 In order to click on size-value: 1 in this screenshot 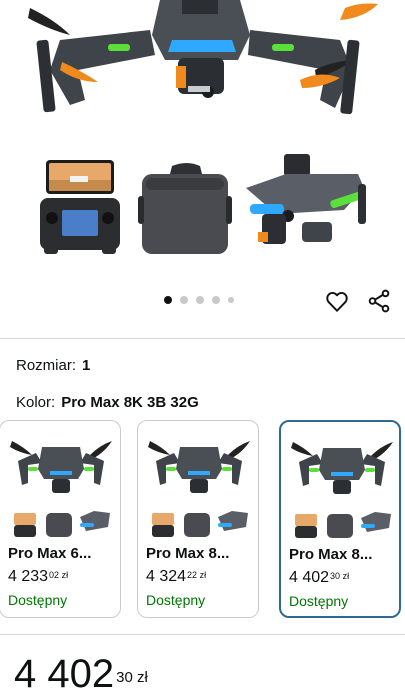, I will do `click(86, 365)`.